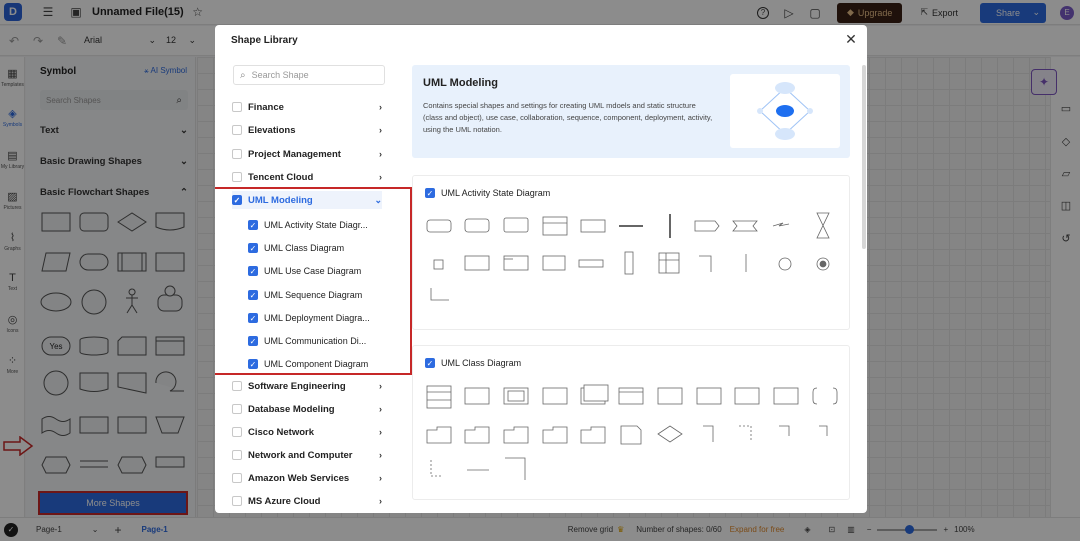  What do you see at coordinates (307, 130) in the screenshot?
I see `category-elevations: Elevations ›` at bounding box center [307, 130].